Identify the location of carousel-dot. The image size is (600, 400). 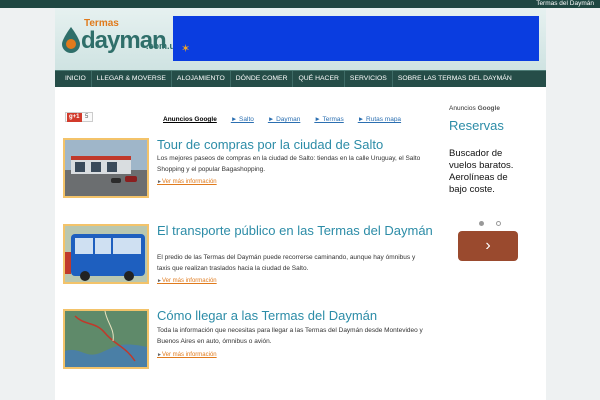
(499, 223).